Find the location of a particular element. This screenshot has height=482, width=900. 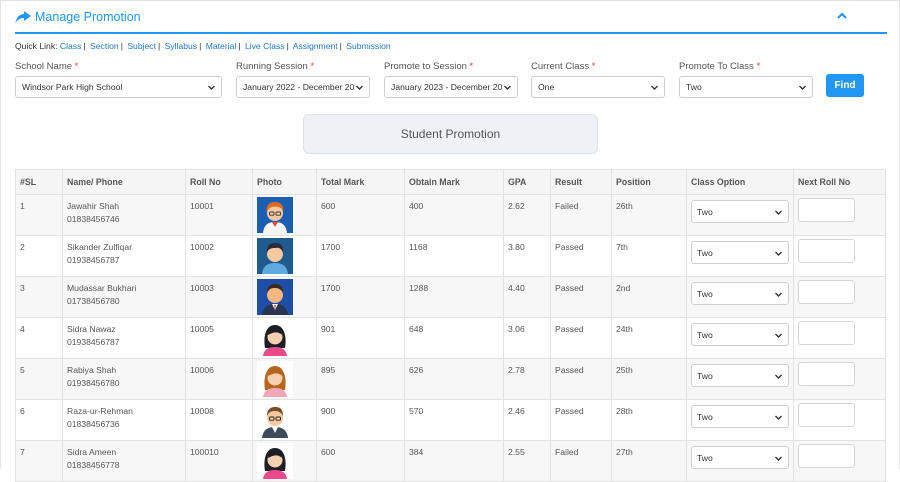

cell-roll-no: 10008 is located at coordinates (219, 420).